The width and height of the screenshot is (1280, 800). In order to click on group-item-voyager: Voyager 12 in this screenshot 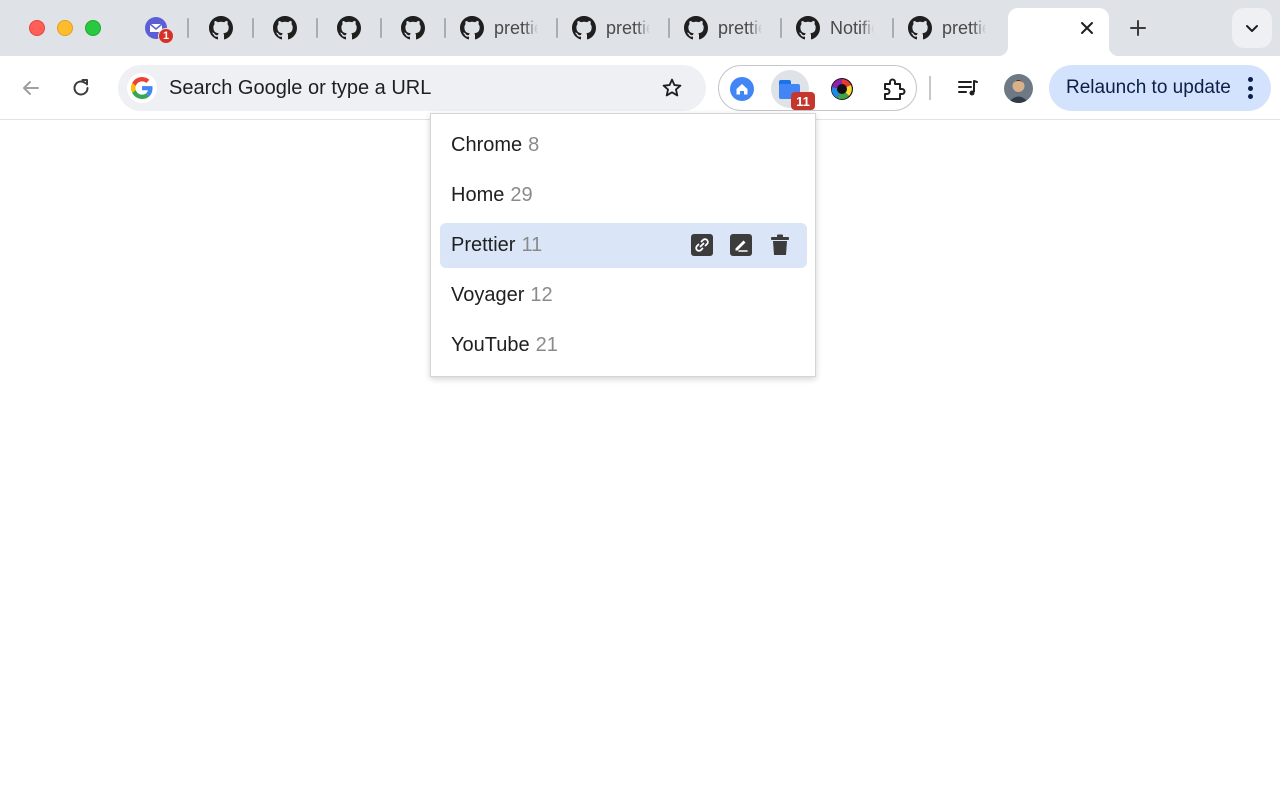, I will do `click(623, 295)`.